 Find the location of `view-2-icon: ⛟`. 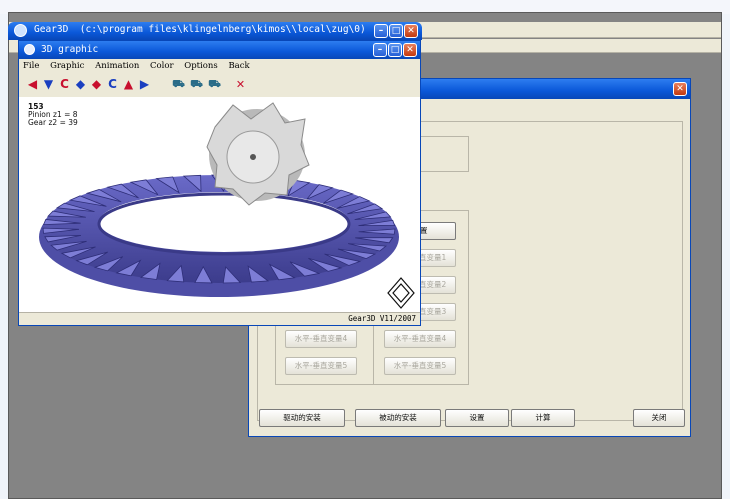

view-2-icon: ⛟ is located at coordinates (196, 84).